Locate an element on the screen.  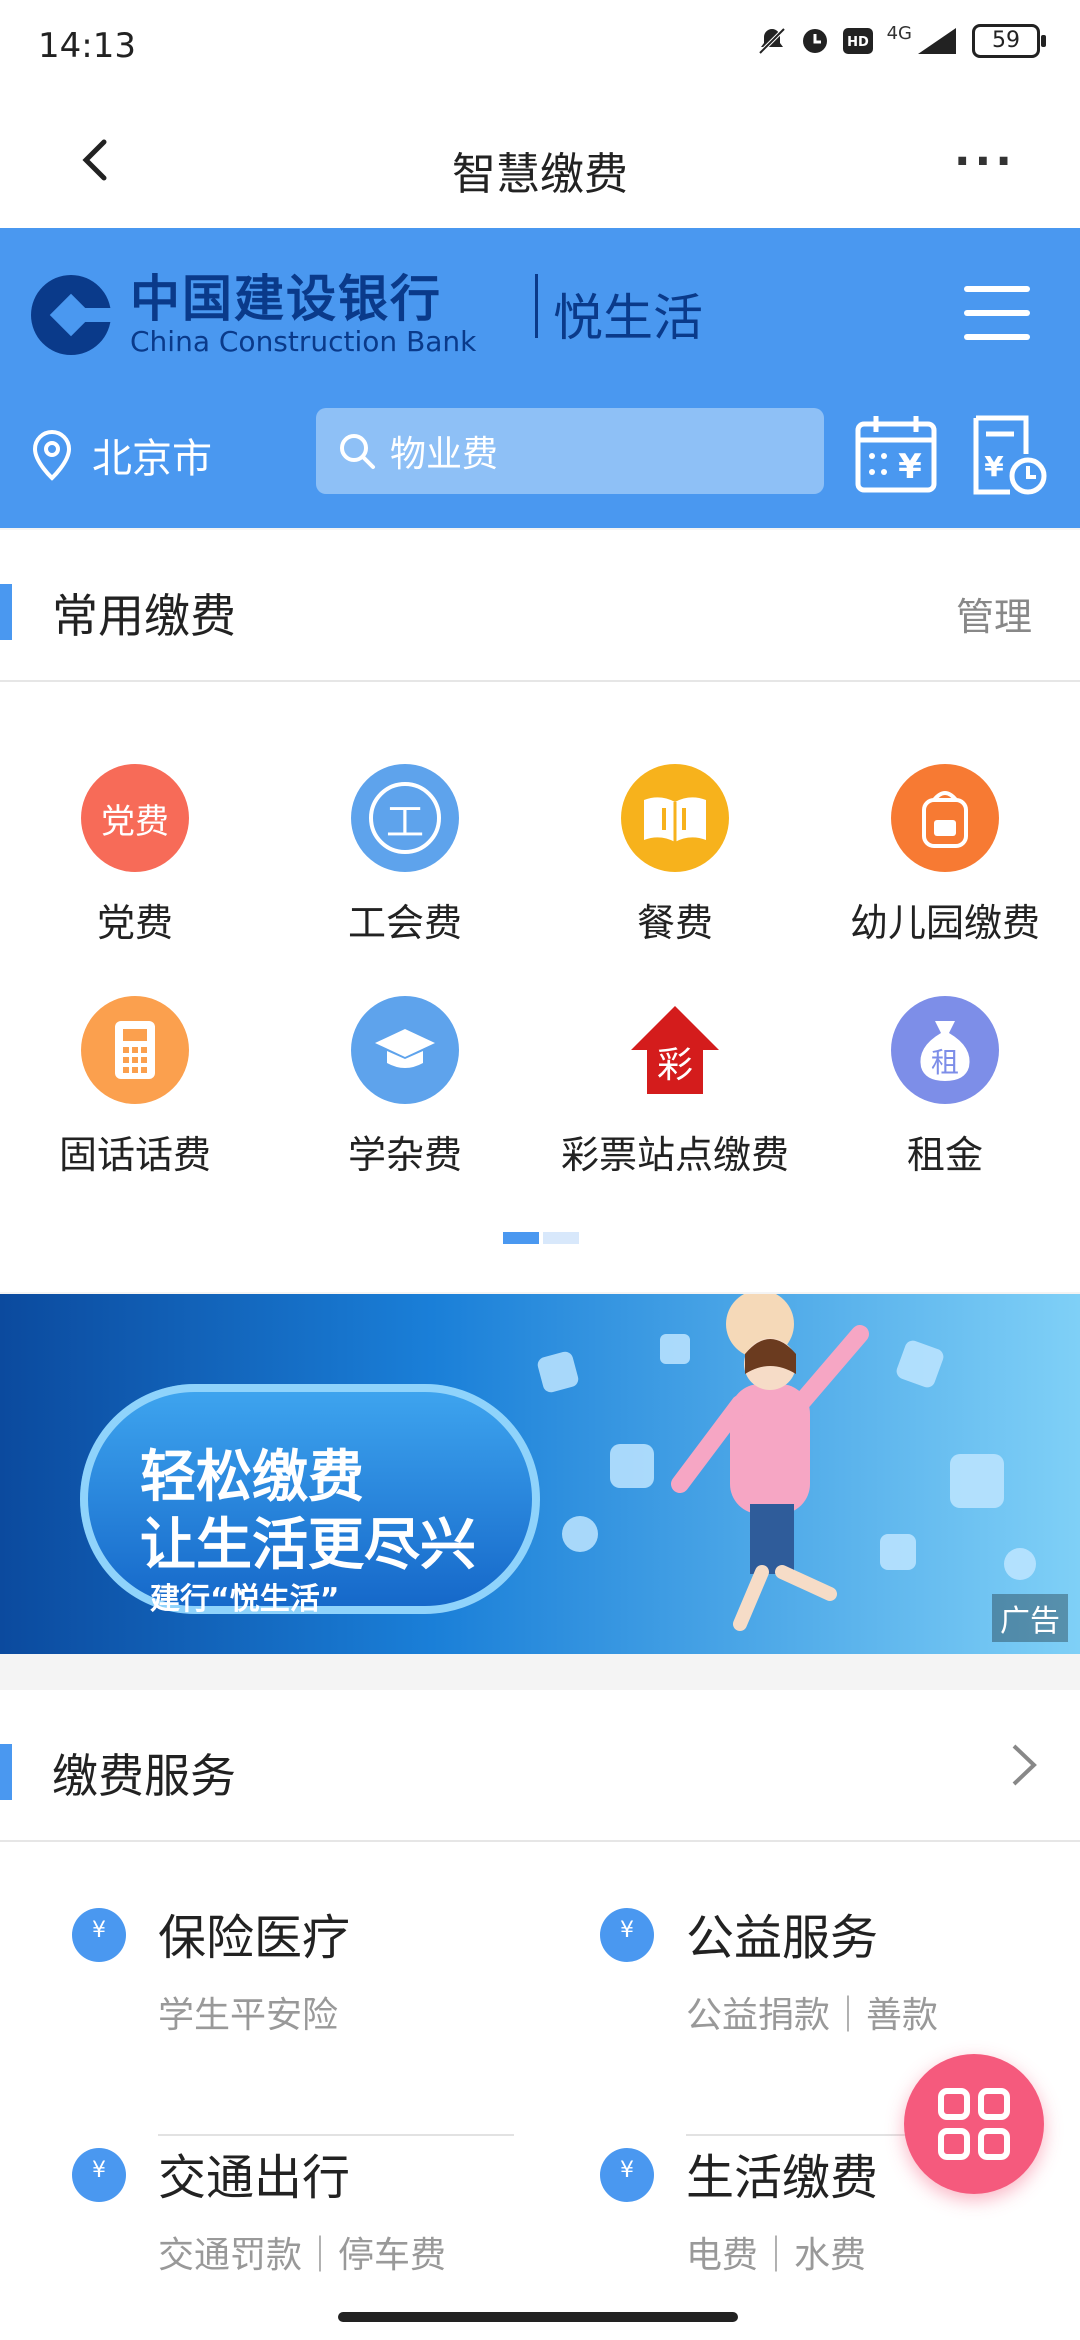
navigation-bar: 智慧缴费 ··· is located at coordinates (540, 162).